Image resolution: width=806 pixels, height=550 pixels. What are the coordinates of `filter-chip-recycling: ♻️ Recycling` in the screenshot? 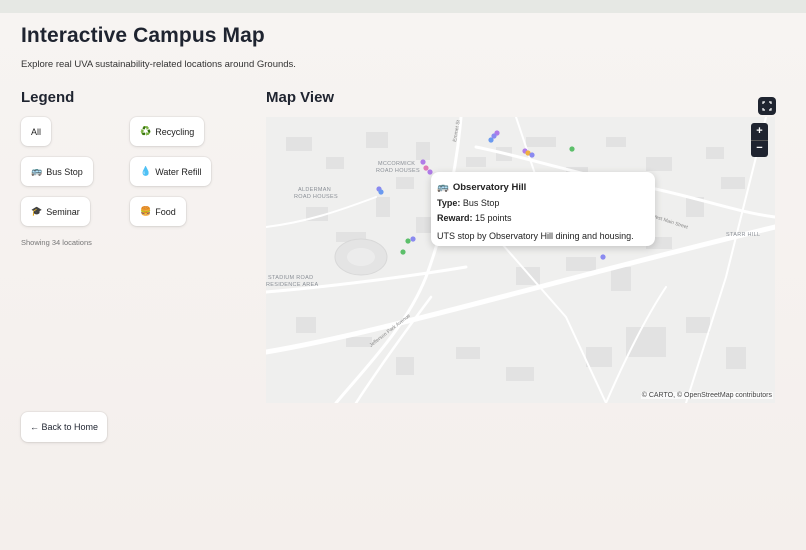 It's located at (167, 131).